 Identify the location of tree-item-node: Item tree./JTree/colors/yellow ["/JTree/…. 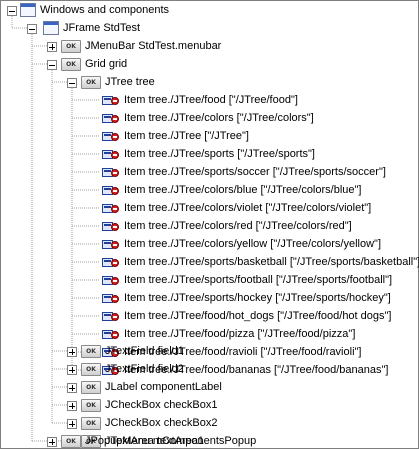
(241, 244).